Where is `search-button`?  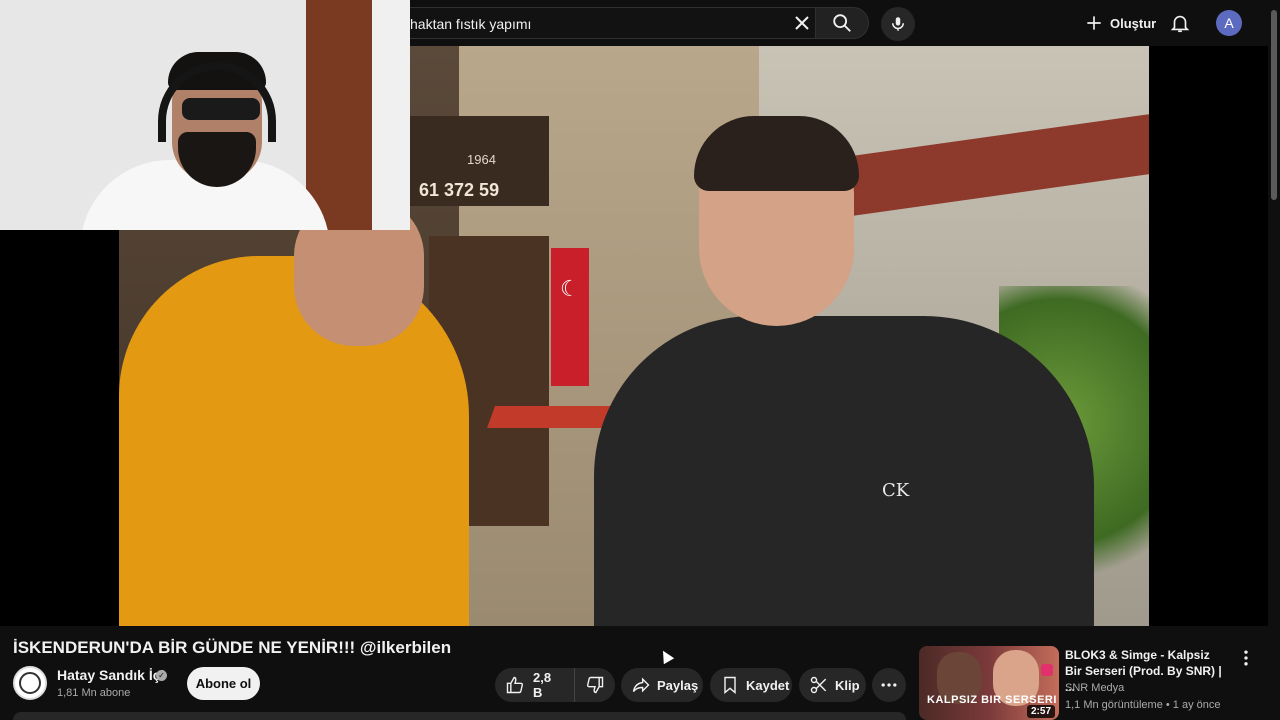
search-button is located at coordinates (842, 23).